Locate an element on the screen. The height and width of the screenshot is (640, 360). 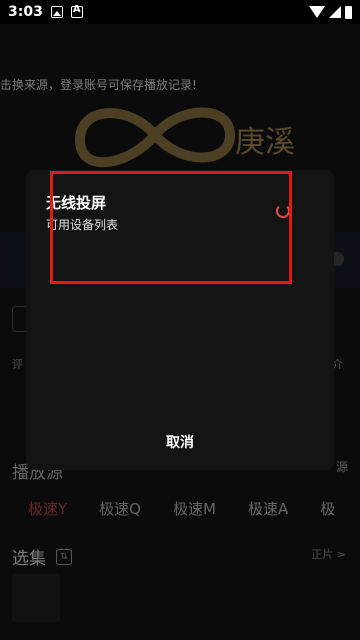
signal-icon is located at coordinates (335, 12).